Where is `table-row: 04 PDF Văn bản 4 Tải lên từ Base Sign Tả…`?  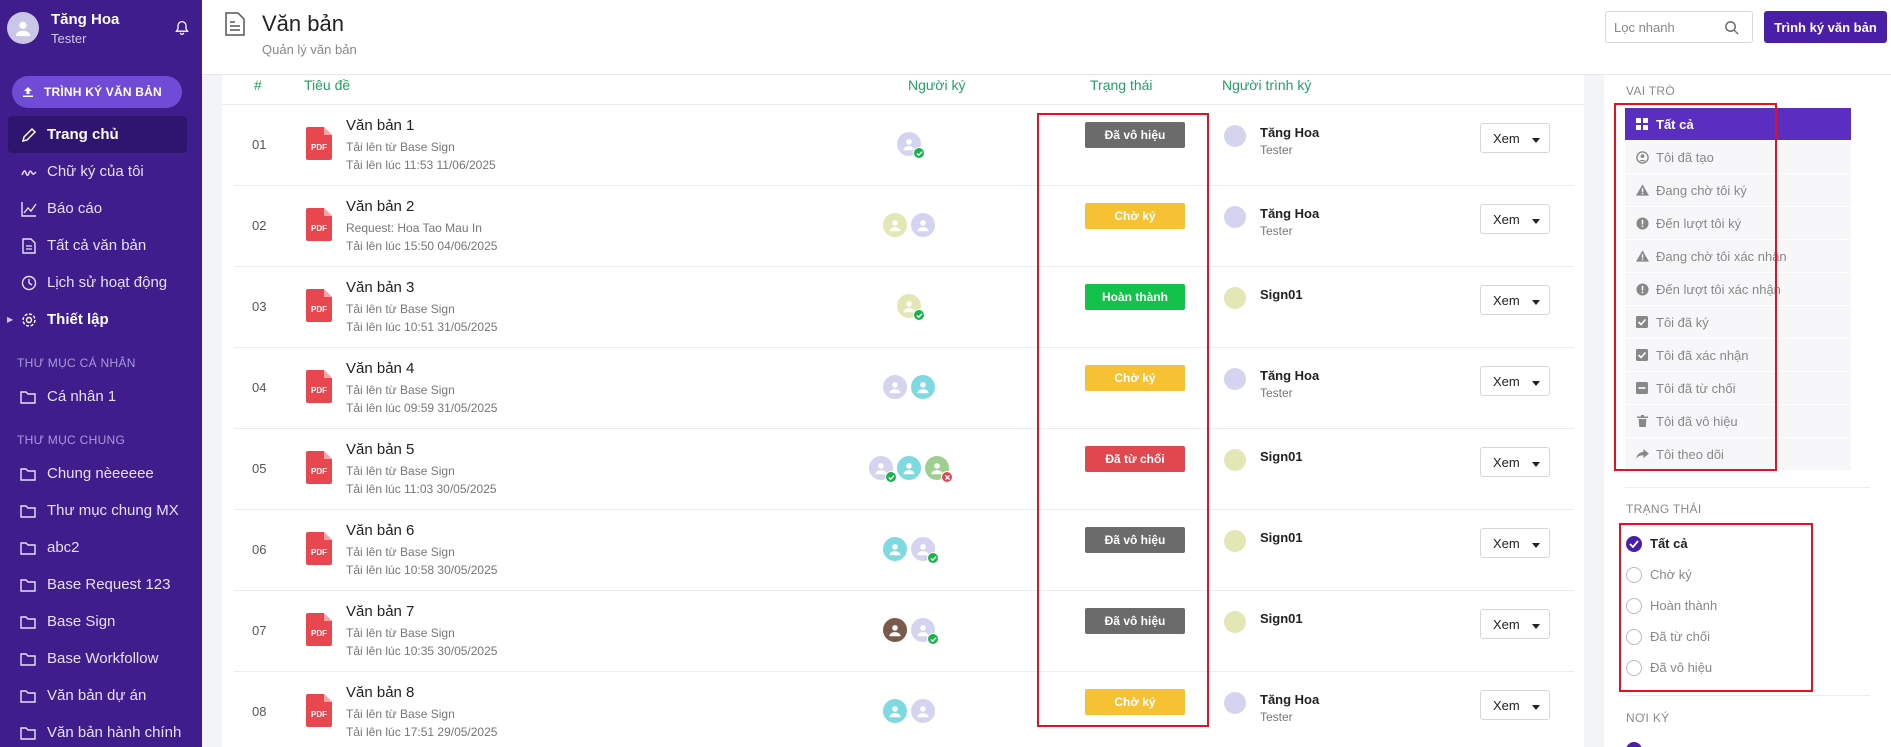
table-row: 04 PDF Văn bản 4 Tải lên từ Base Sign Tả… is located at coordinates (904, 388).